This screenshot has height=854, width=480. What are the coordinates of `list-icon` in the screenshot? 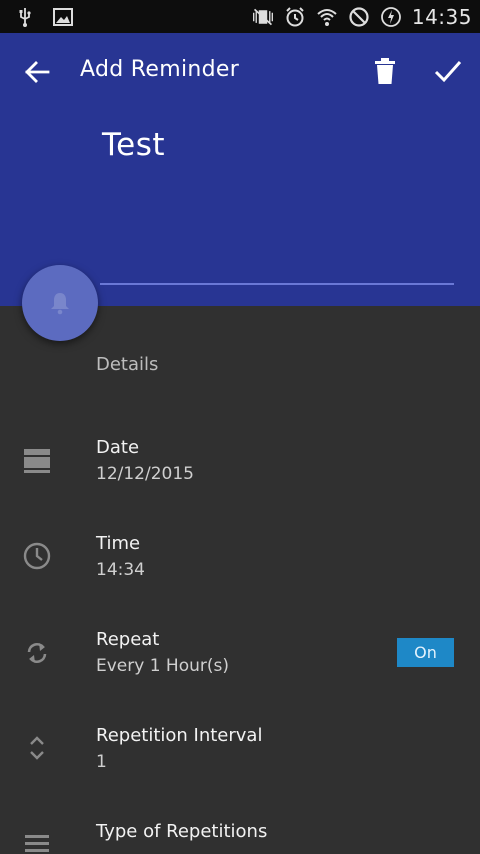 It's located at (37, 843).